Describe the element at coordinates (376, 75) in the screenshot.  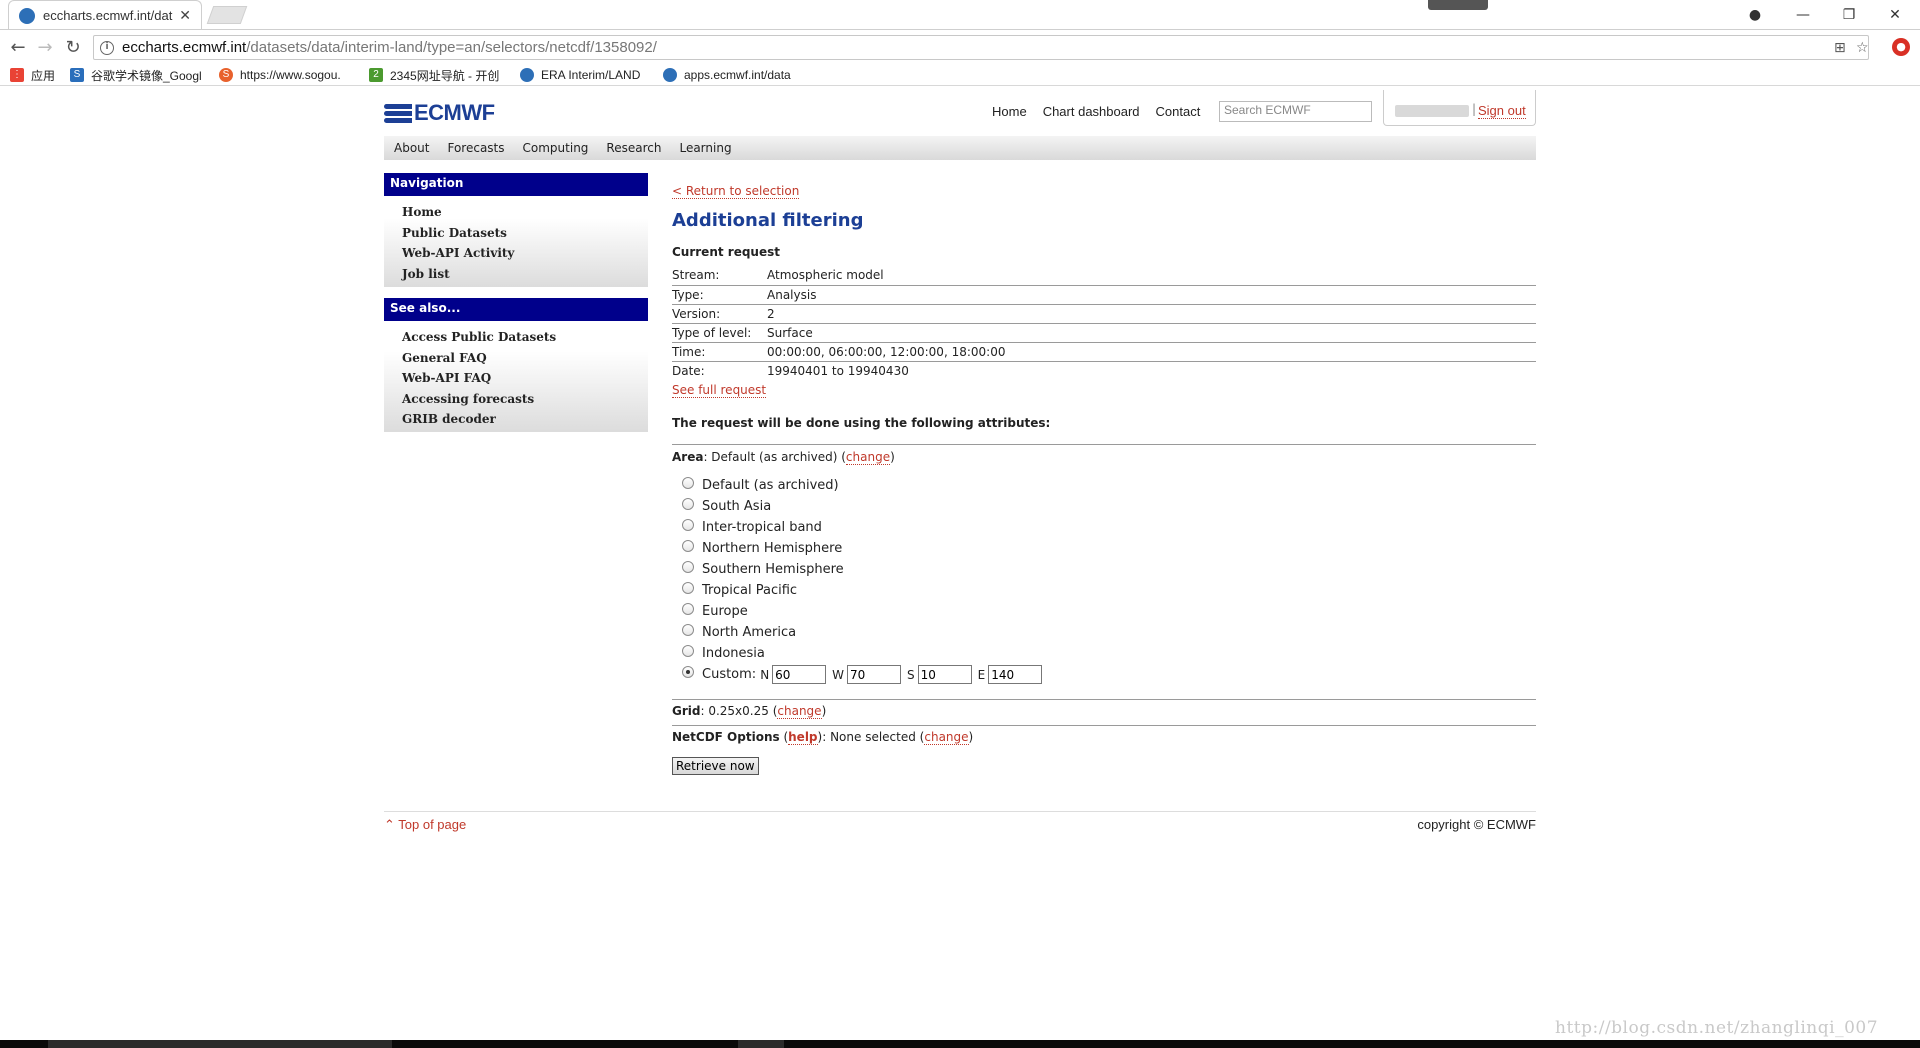
I see `2345-icon: 2` at that location.